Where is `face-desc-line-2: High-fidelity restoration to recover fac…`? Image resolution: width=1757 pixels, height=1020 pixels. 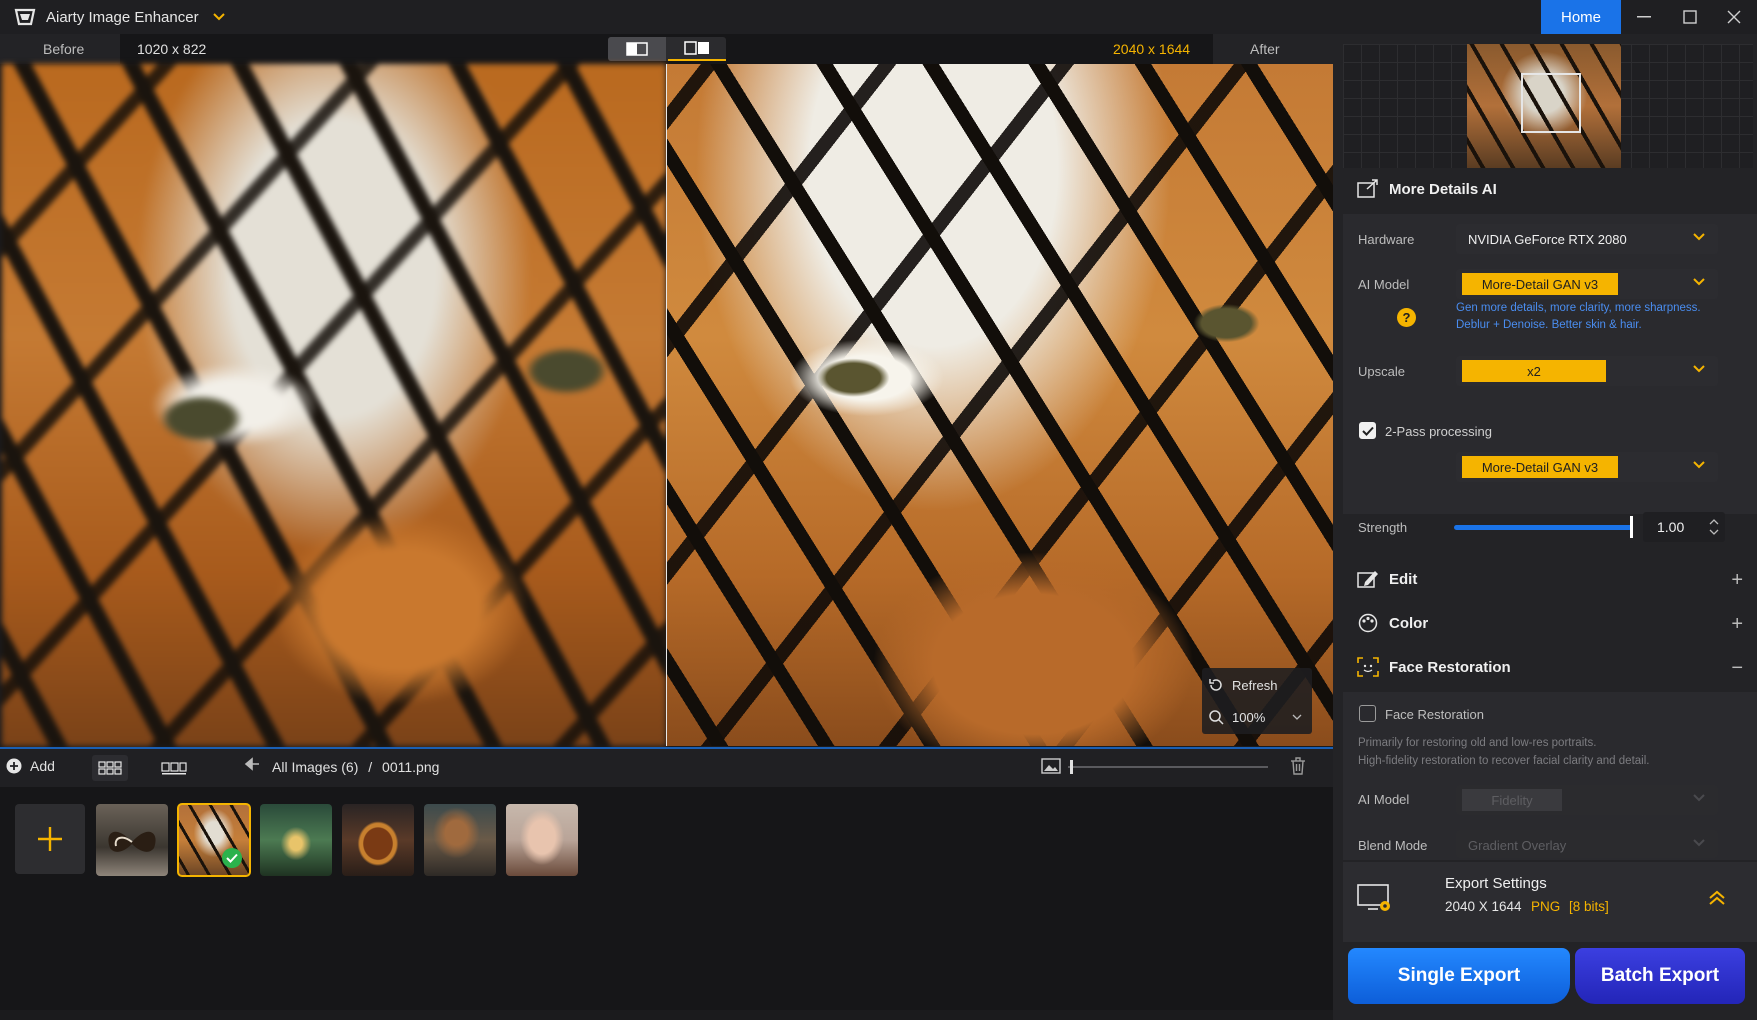 face-desc-line-2: High-fidelity restoration to recover fac… is located at coordinates (1504, 761).